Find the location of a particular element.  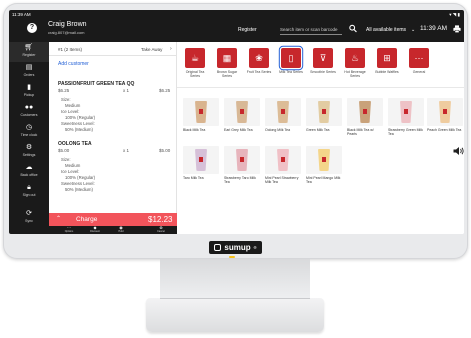

line-item-qty: x 1 is located at coordinates (126, 150).